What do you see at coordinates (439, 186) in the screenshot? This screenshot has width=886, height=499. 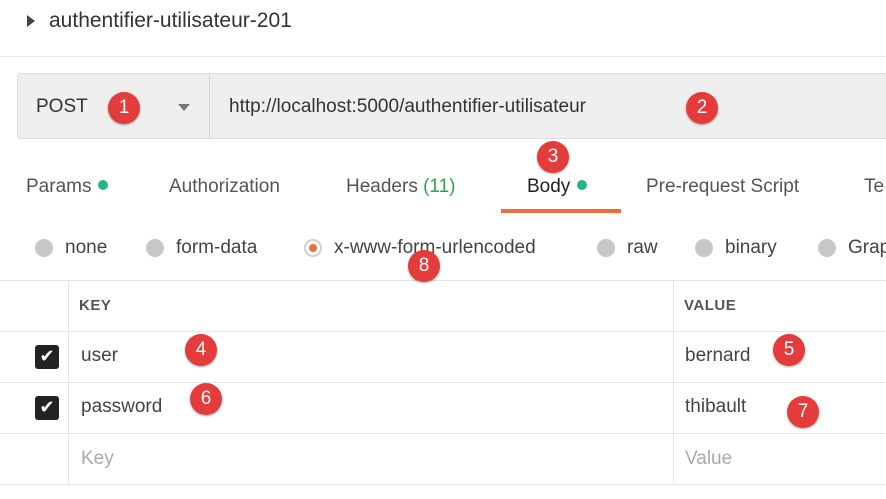 I see `headers-count: (11)` at bounding box center [439, 186].